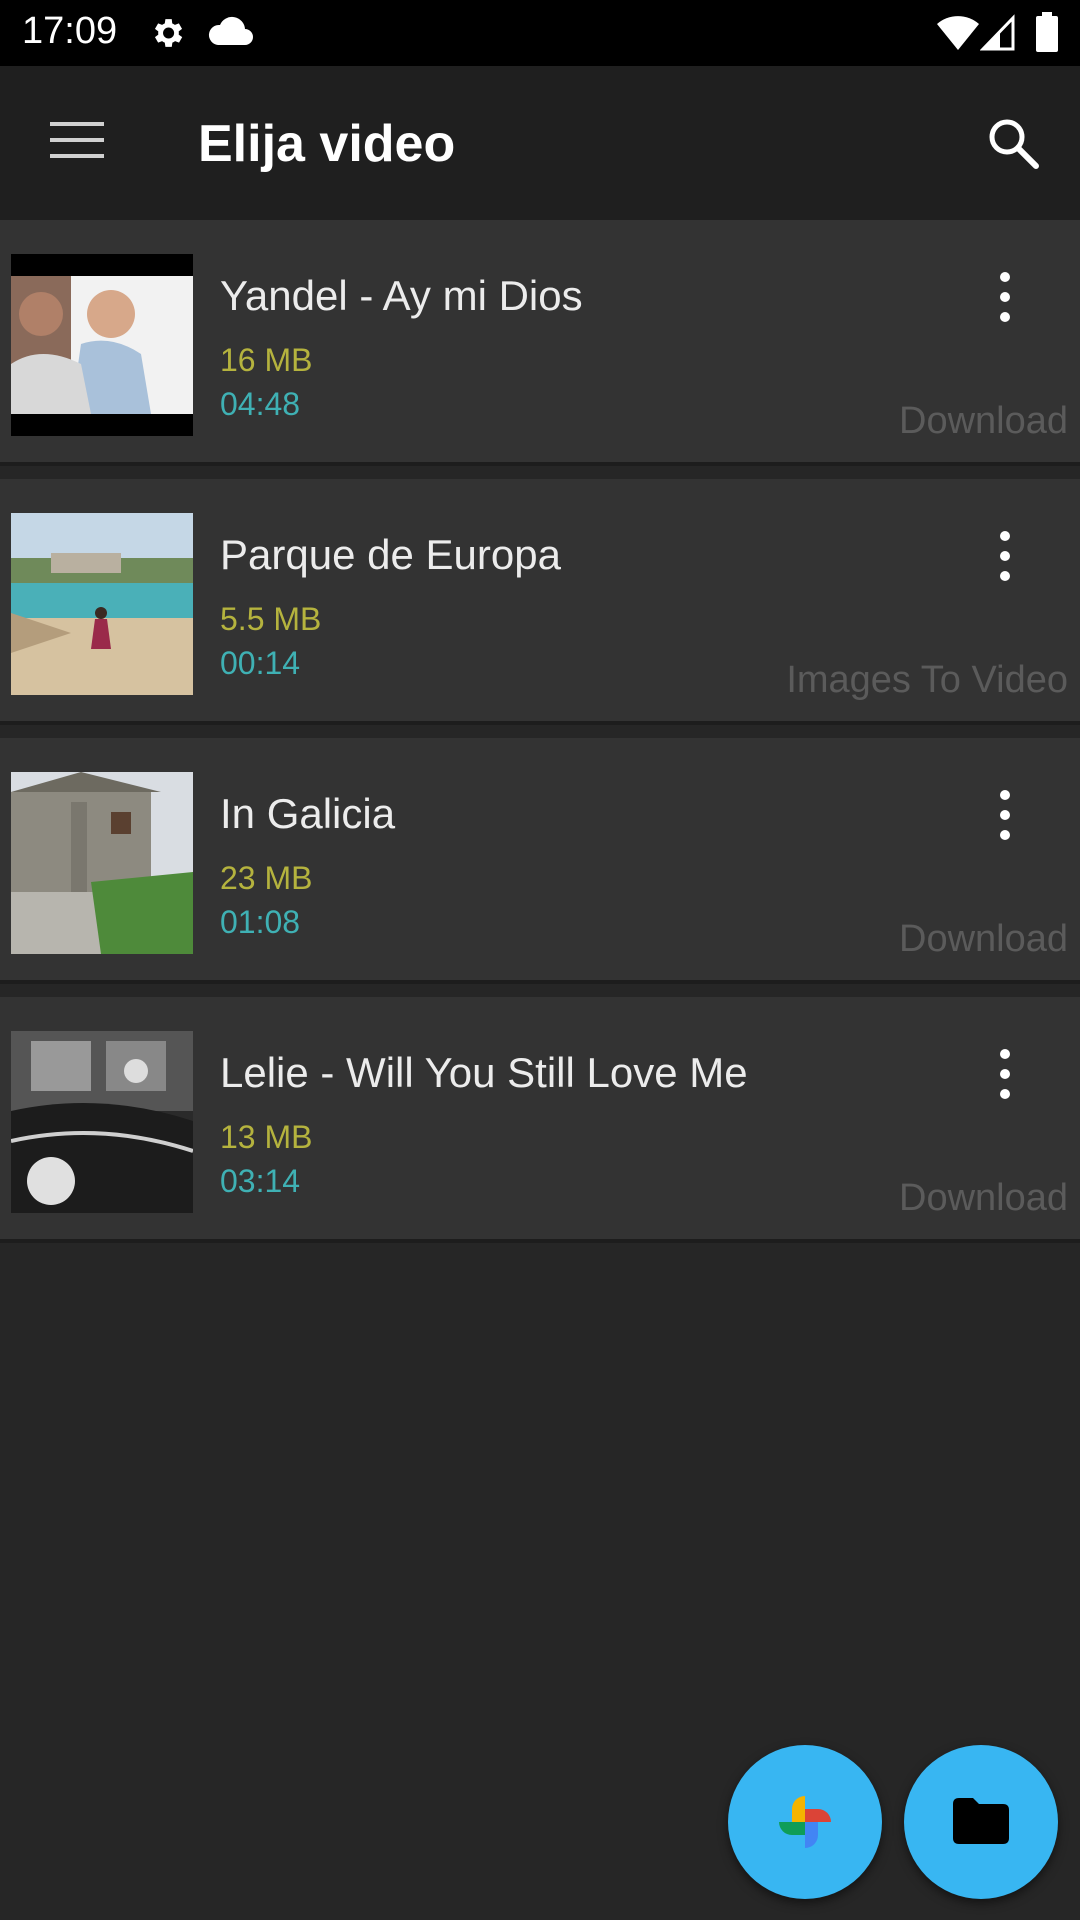 This screenshot has width=1080, height=1920. I want to click on video-size: 13 MB, so click(266, 1137).